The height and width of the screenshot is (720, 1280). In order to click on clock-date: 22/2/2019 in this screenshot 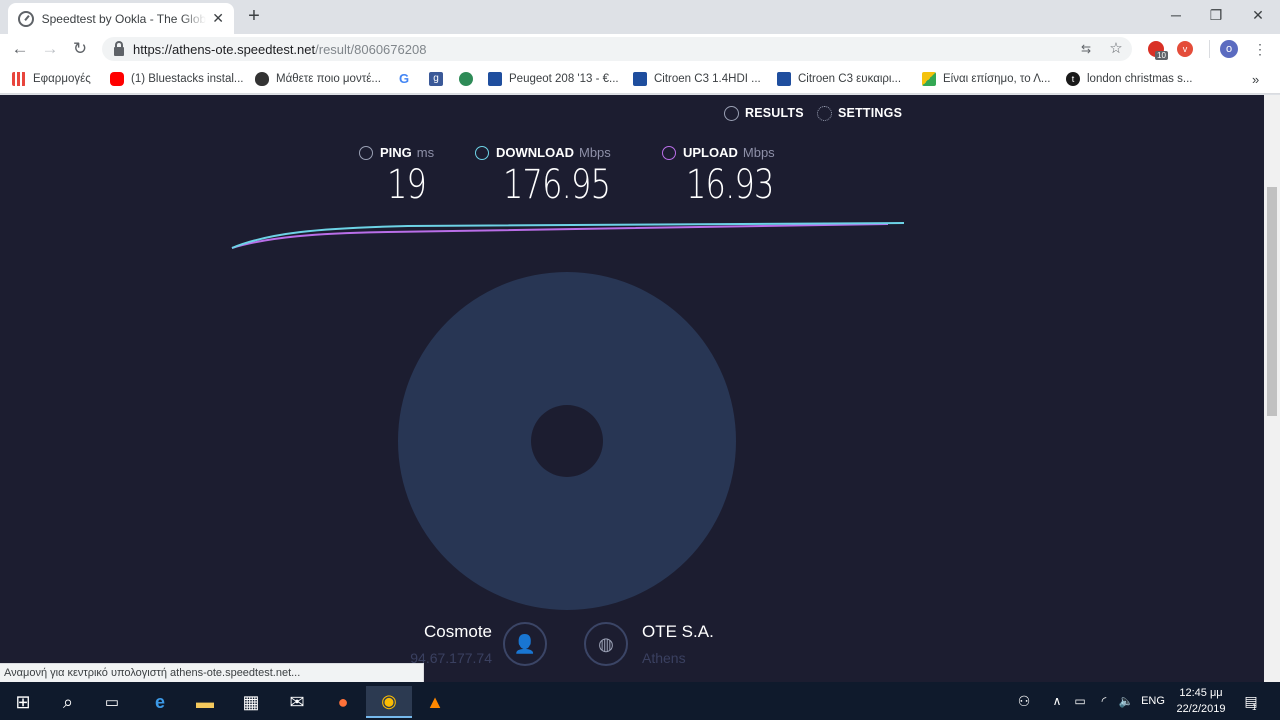, I will do `click(1201, 709)`.